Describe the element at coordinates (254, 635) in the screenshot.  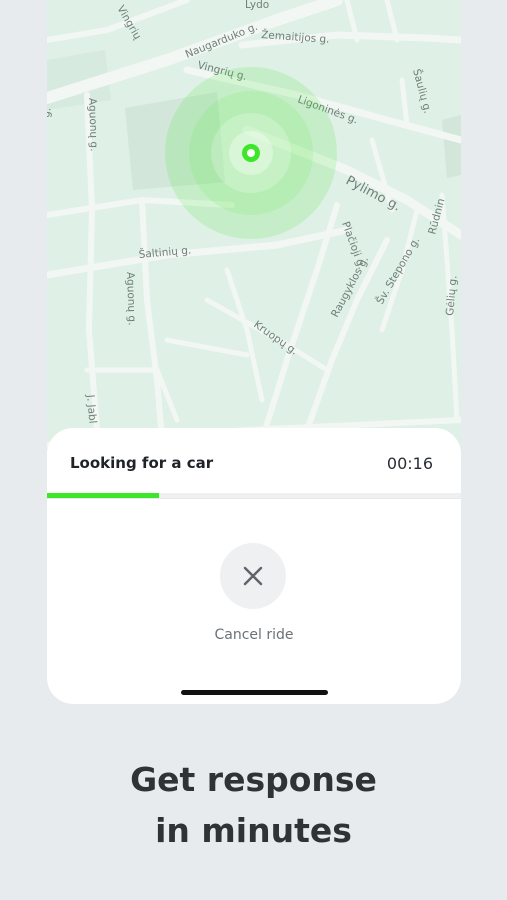
I see `cancel-ride-label: Cancel ride` at that location.